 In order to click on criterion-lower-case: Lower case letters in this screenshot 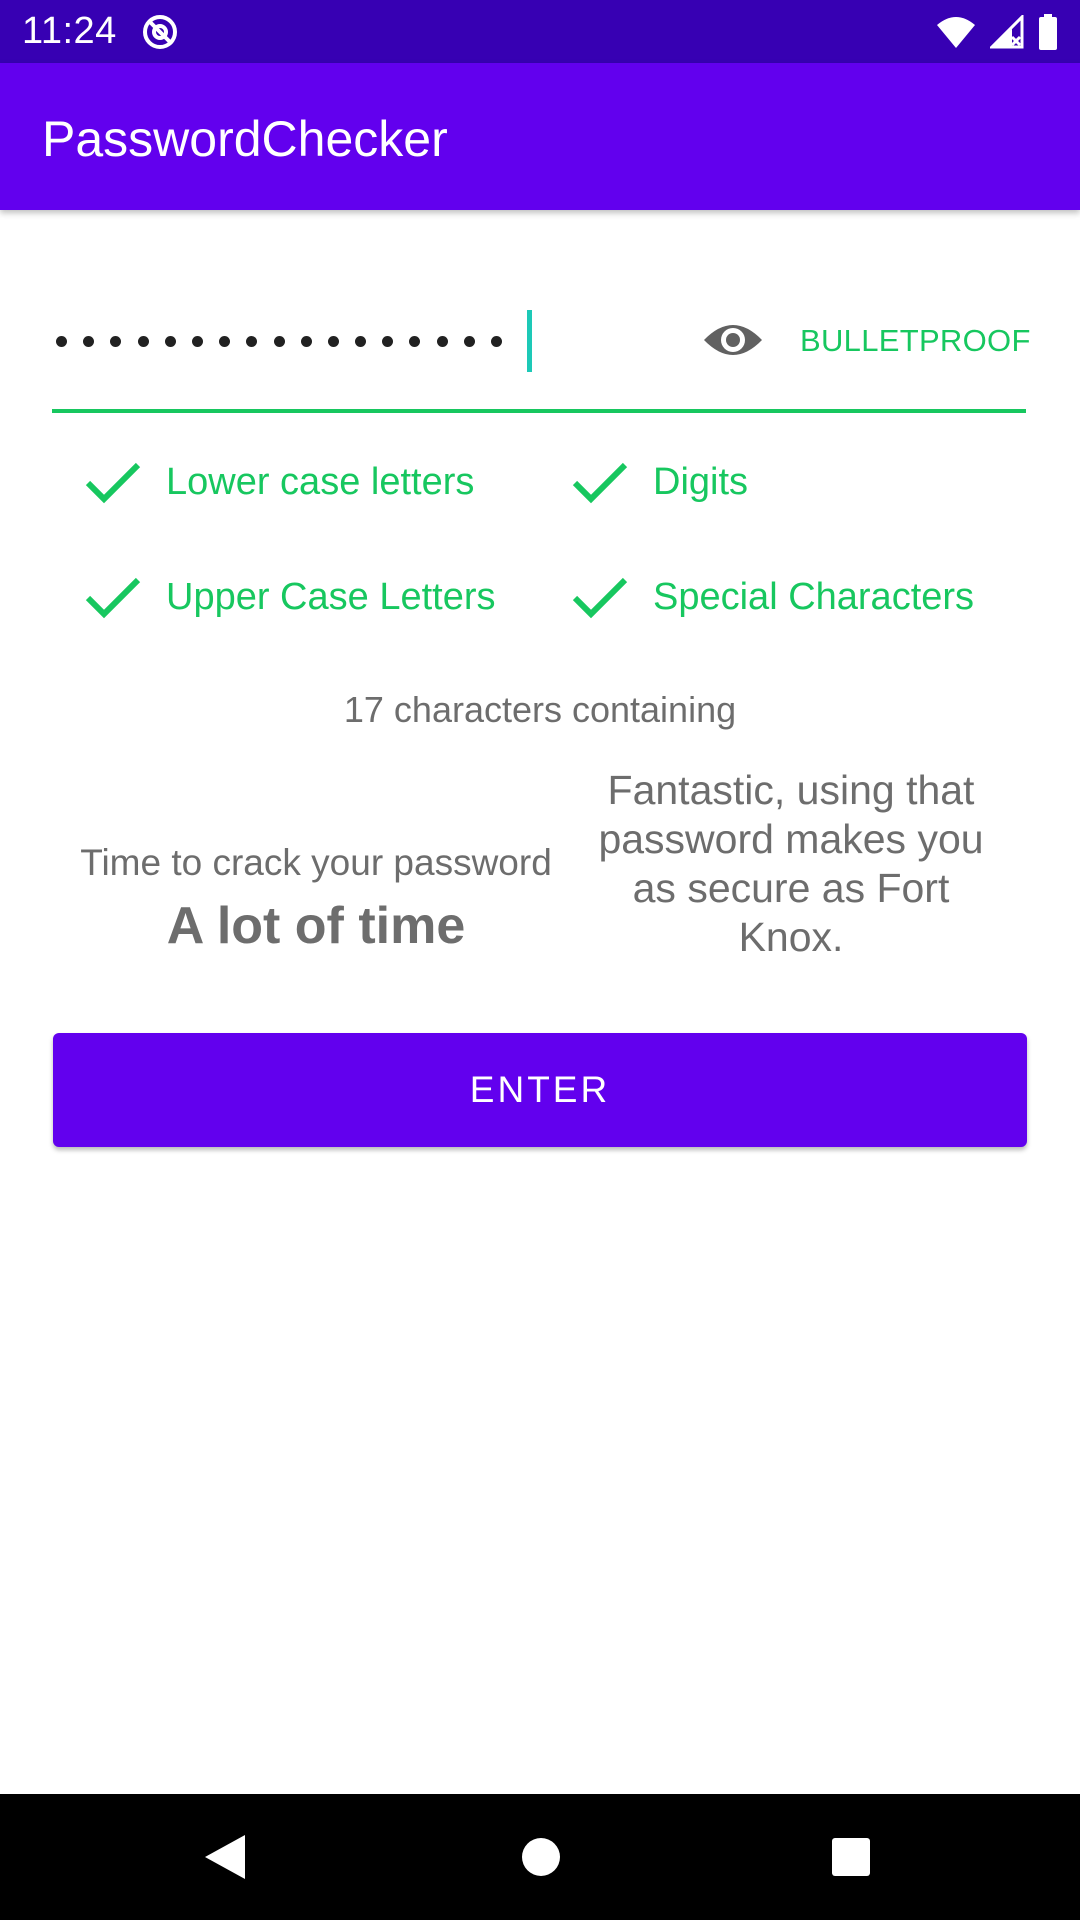, I will do `click(279, 482)`.